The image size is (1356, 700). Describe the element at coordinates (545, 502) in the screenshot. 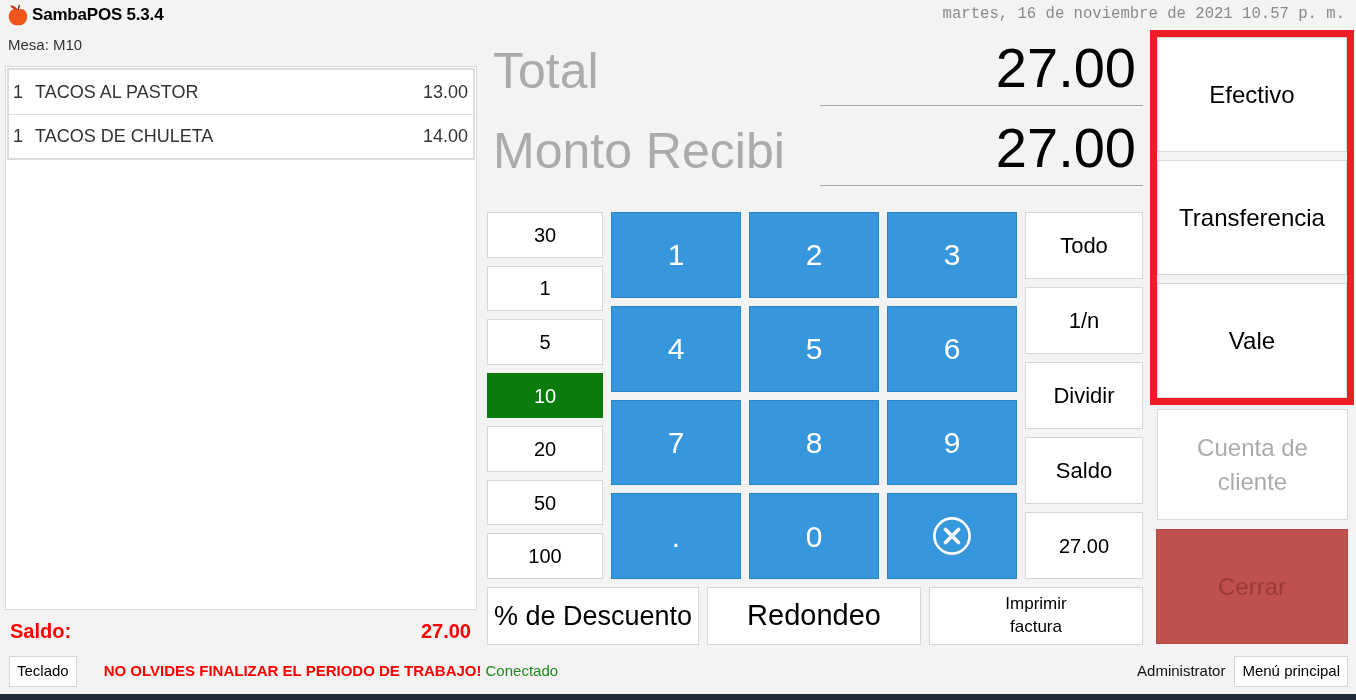

I see `amount-button: 50` at that location.